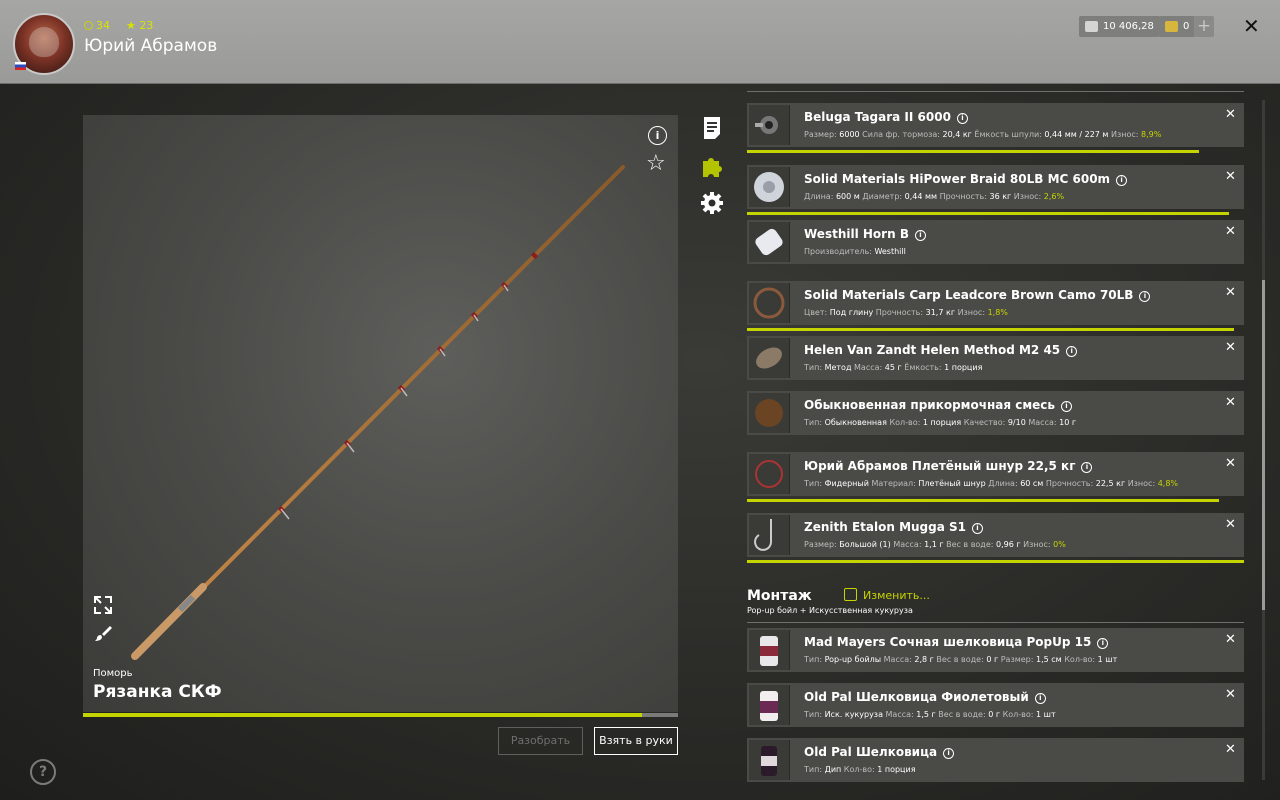  I want to click on close-icon: ✕, so click(1251, 26).